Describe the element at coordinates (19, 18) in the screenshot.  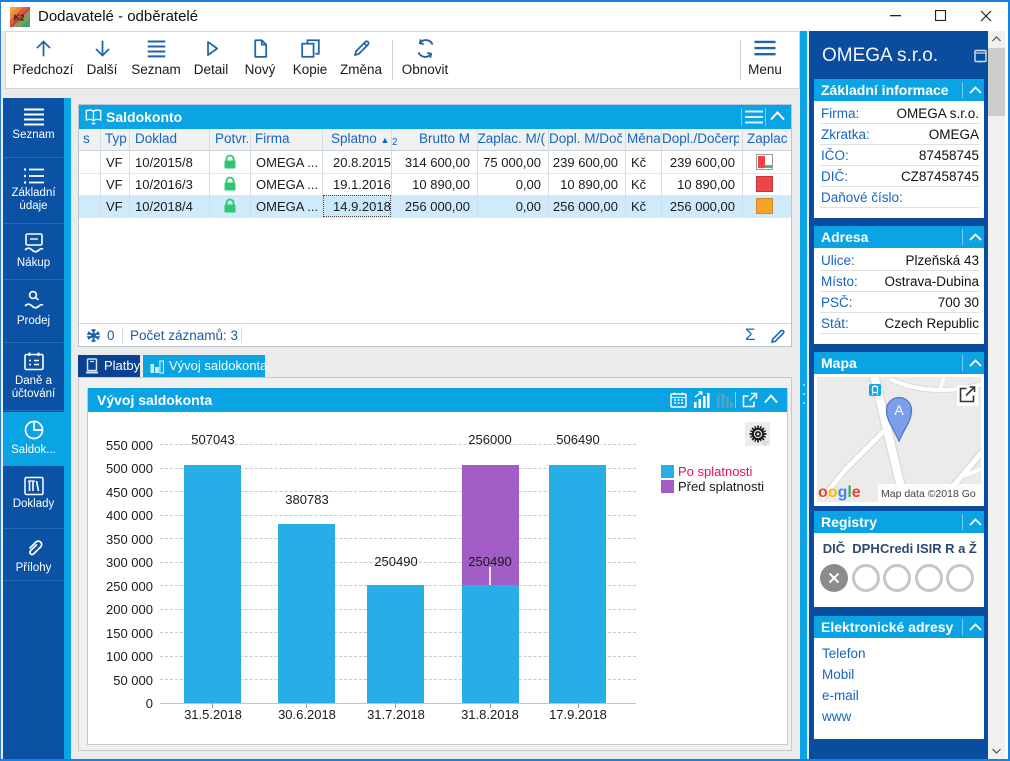
I see `svg-text: K2` at that location.